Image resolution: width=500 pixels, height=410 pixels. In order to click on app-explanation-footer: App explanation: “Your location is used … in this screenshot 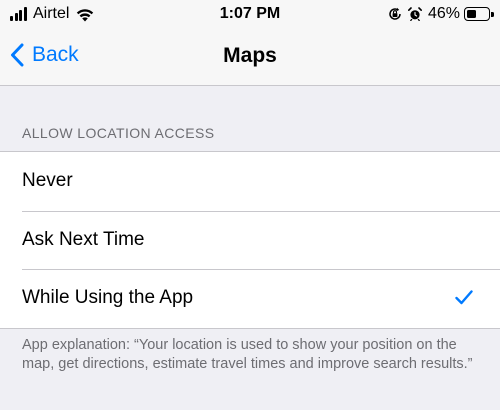, I will do `click(247, 354)`.